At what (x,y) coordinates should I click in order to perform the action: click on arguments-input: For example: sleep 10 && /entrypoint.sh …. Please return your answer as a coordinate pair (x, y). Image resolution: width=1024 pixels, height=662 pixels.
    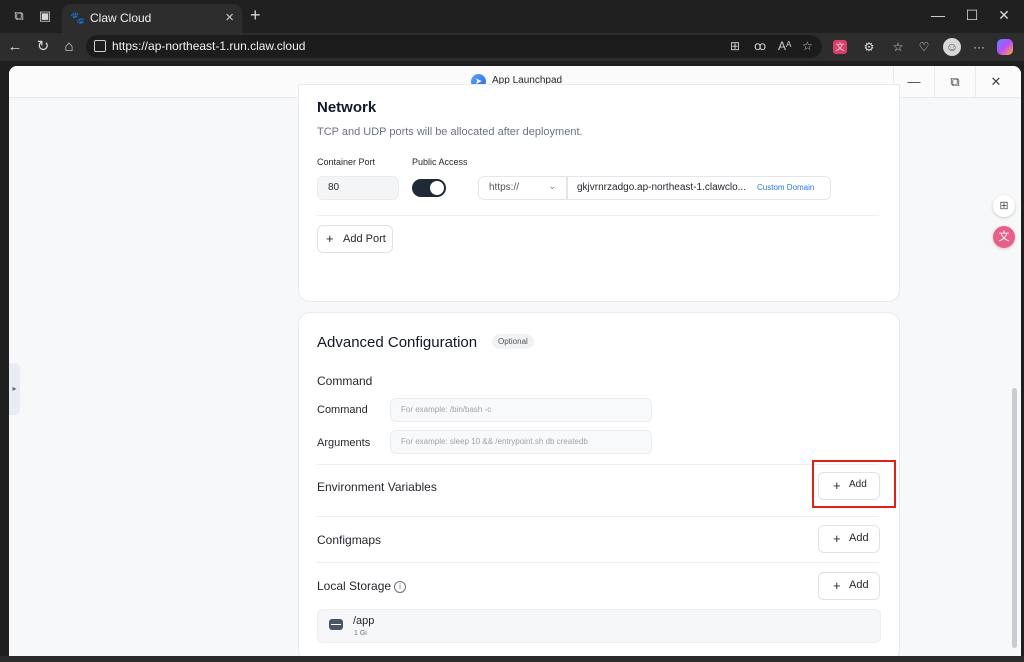
    Looking at the image, I should click on (521, 442).